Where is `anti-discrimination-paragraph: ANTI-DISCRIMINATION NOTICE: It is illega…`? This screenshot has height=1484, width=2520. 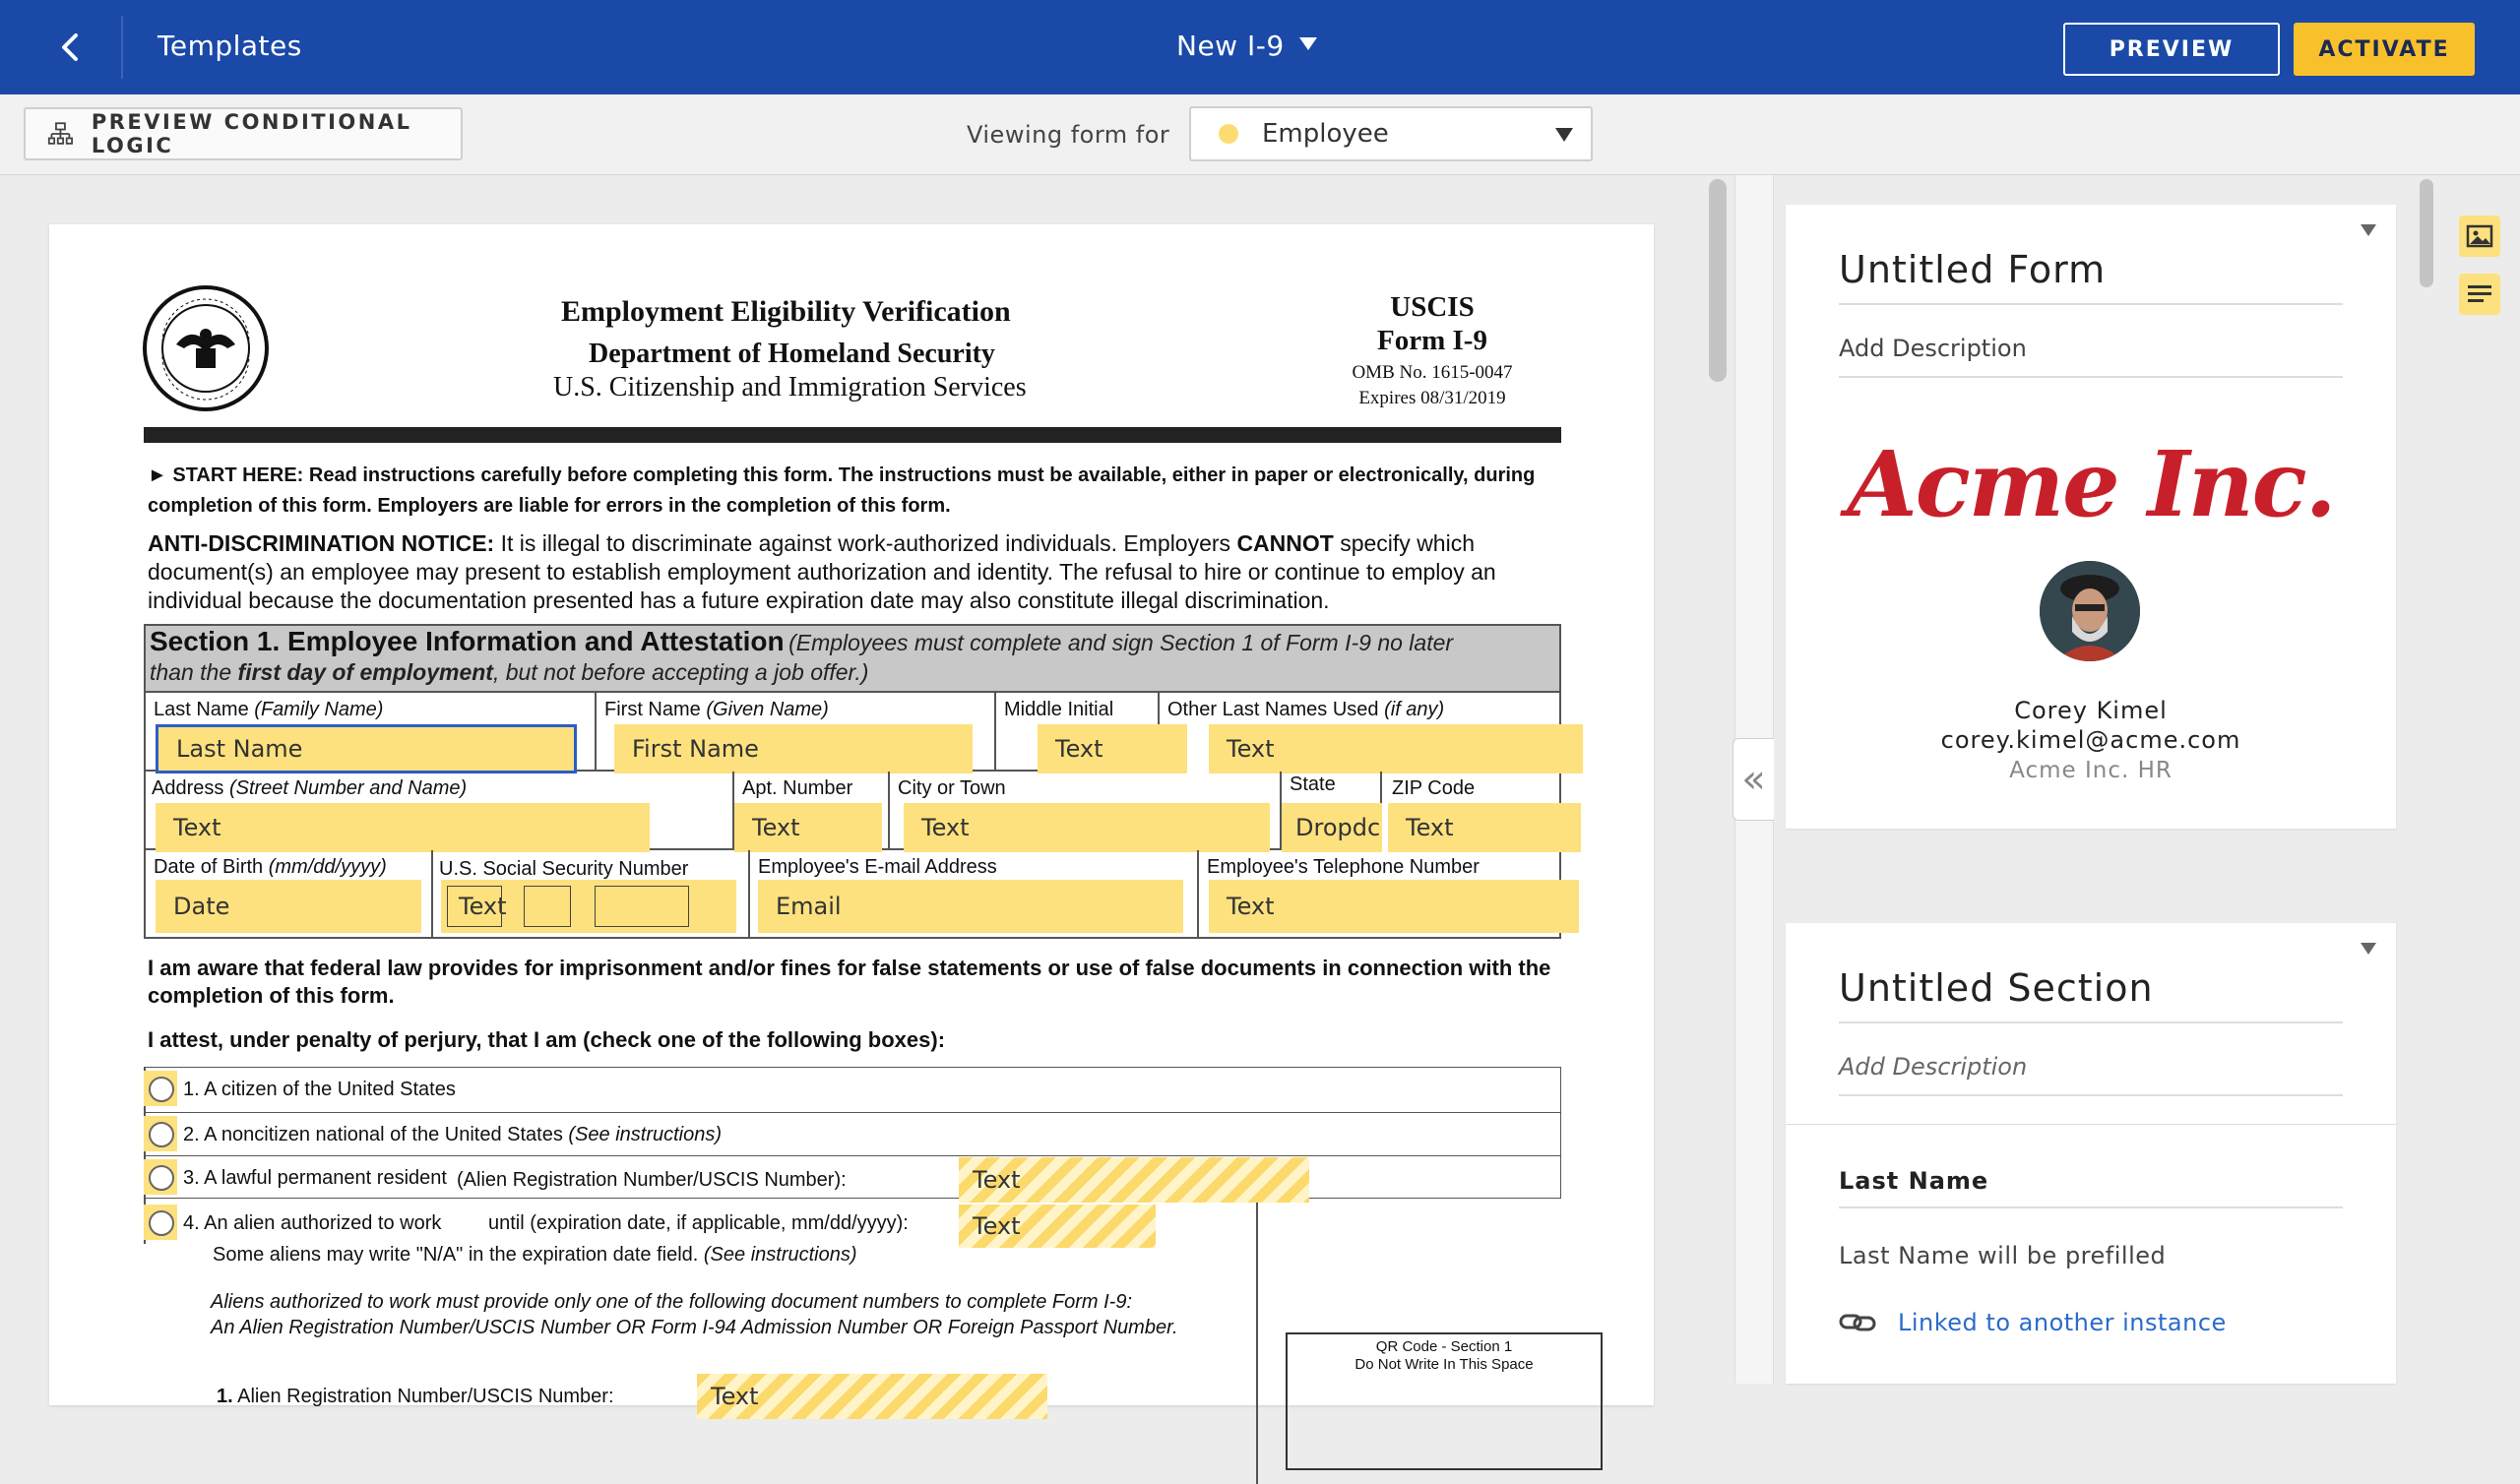
anti-discrimination-paragraph: ANTI-DISCRIMINATION NOTICE: It is illega… is located at coordinates (856, 572).